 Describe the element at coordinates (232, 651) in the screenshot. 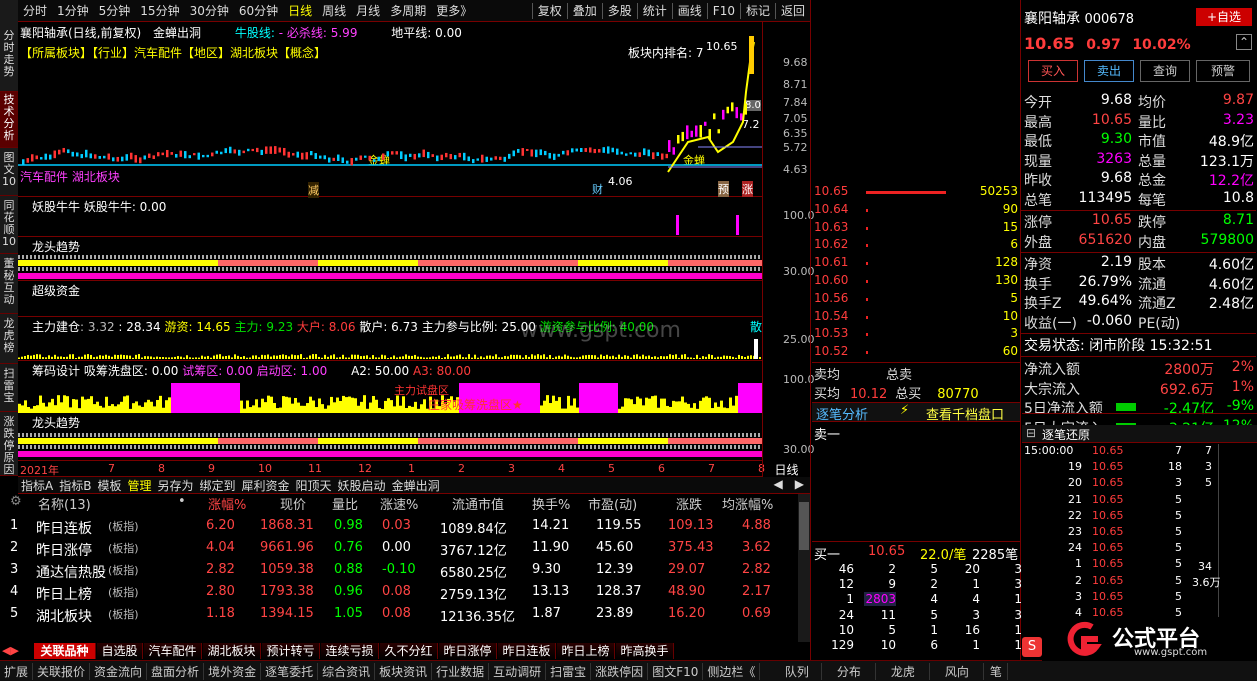

I see `bottom-tab: 湖北板块` at that location.